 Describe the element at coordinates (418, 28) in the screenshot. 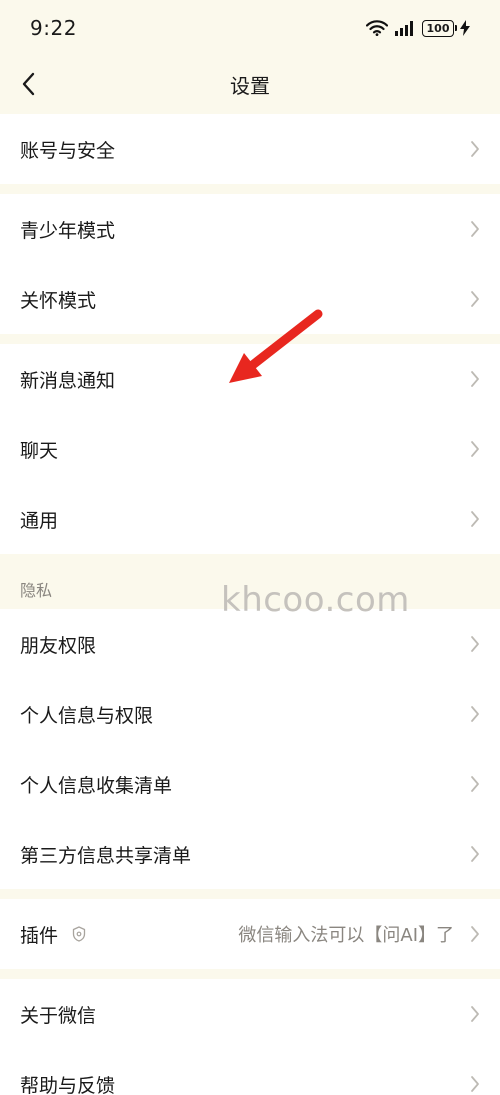

I see `status-icons: 100` at that location.